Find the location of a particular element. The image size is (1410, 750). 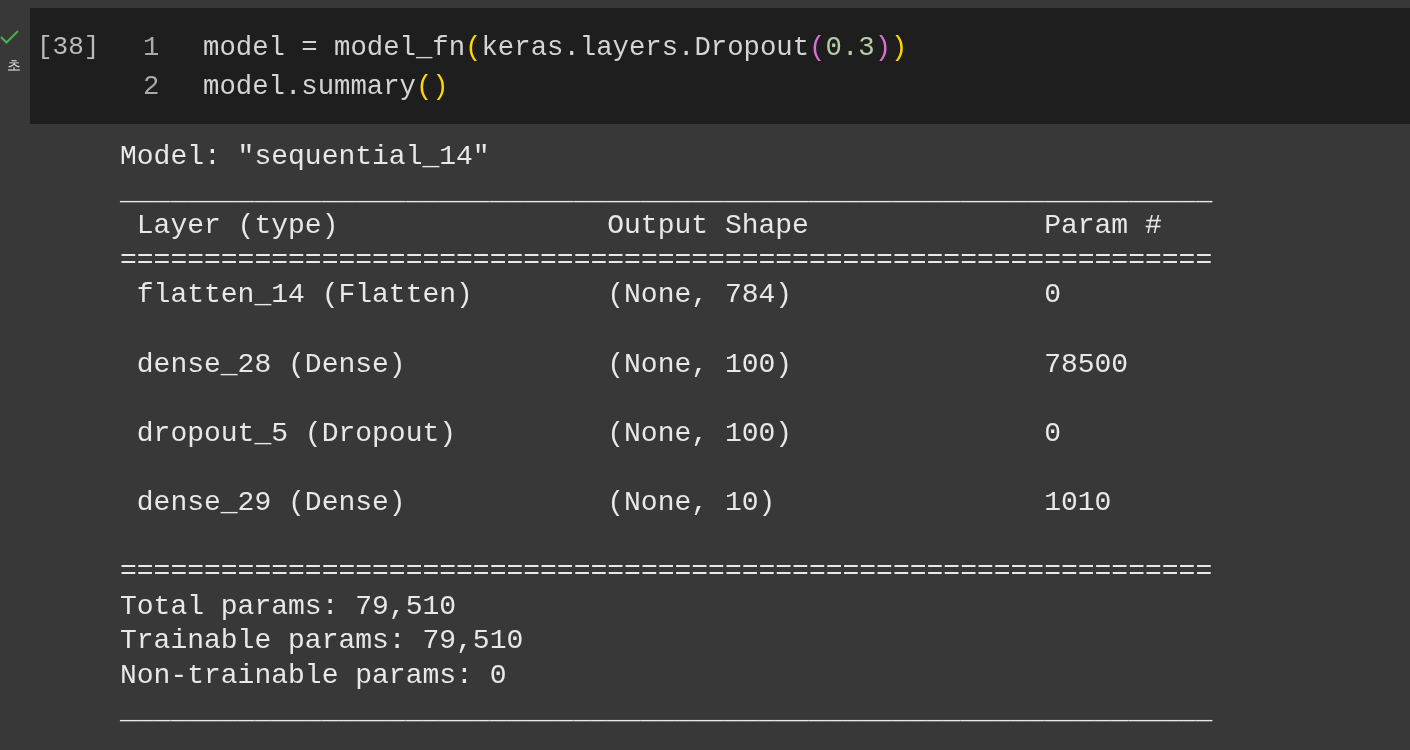

execution-count: [38] is located at coordinates (68, 47).